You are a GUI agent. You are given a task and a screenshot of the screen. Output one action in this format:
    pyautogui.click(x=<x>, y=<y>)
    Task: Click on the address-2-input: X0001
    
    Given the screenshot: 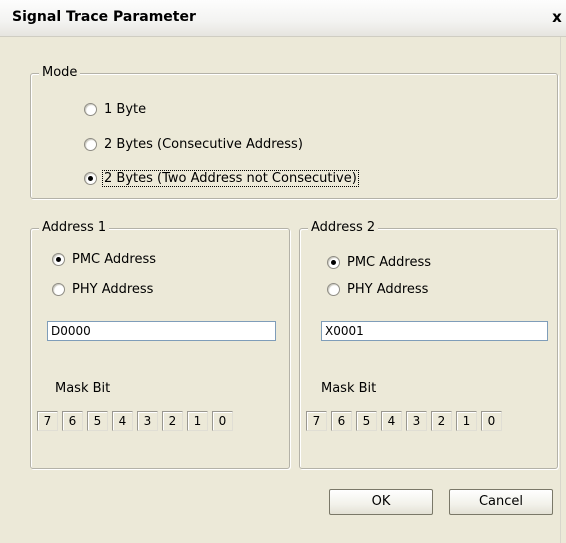 What is the action you would take?
    pyautogui.click(x=434, y=331)
    